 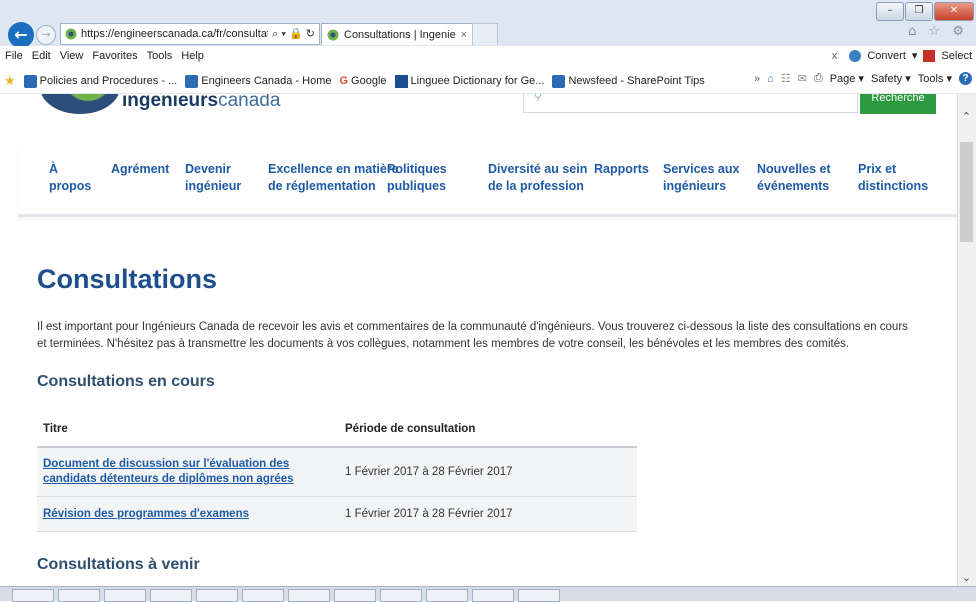 I want to click on favorites-star-icon: ★, so click(x=10, y=81).